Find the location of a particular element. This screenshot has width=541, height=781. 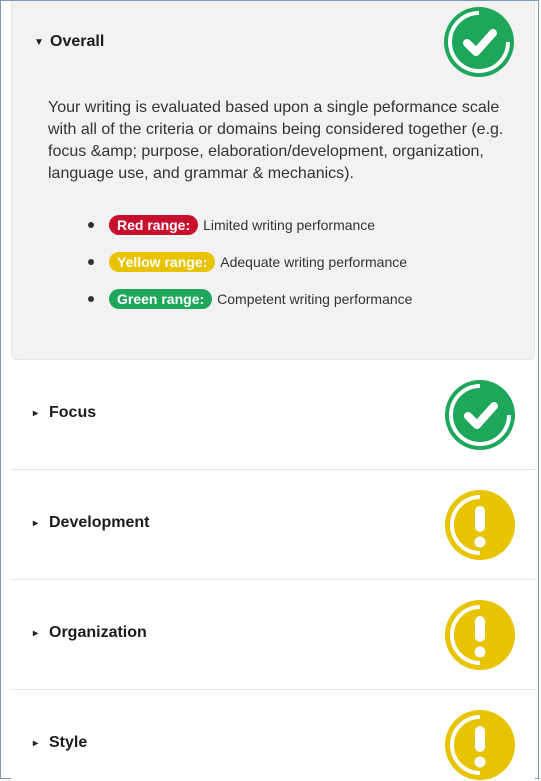

red-range-text: Limited writing performance is located at coordinates (289, 224).